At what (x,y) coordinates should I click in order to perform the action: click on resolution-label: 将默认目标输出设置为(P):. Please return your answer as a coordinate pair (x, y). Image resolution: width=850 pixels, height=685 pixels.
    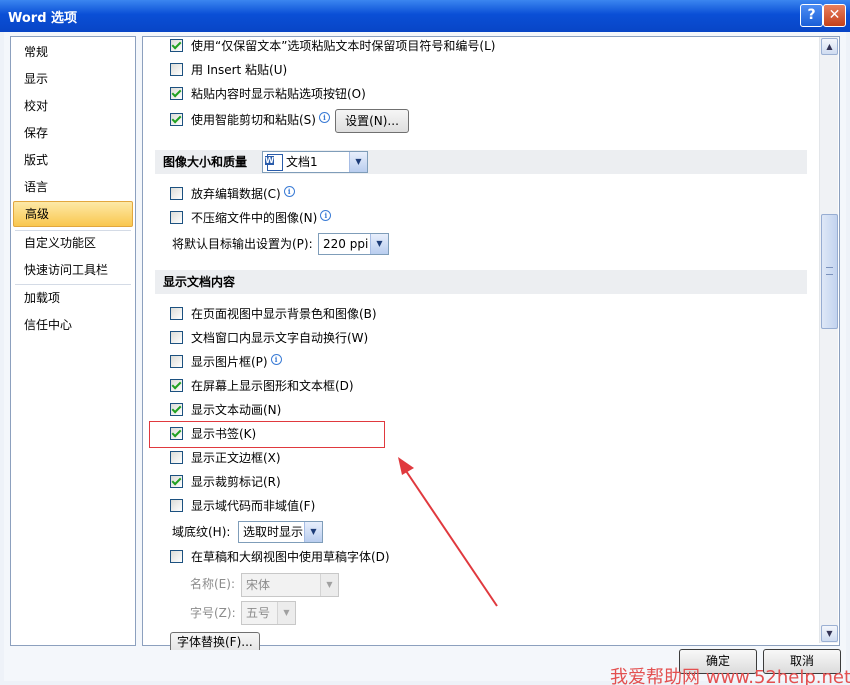
    Looking at the image, I should click on (242, 244).